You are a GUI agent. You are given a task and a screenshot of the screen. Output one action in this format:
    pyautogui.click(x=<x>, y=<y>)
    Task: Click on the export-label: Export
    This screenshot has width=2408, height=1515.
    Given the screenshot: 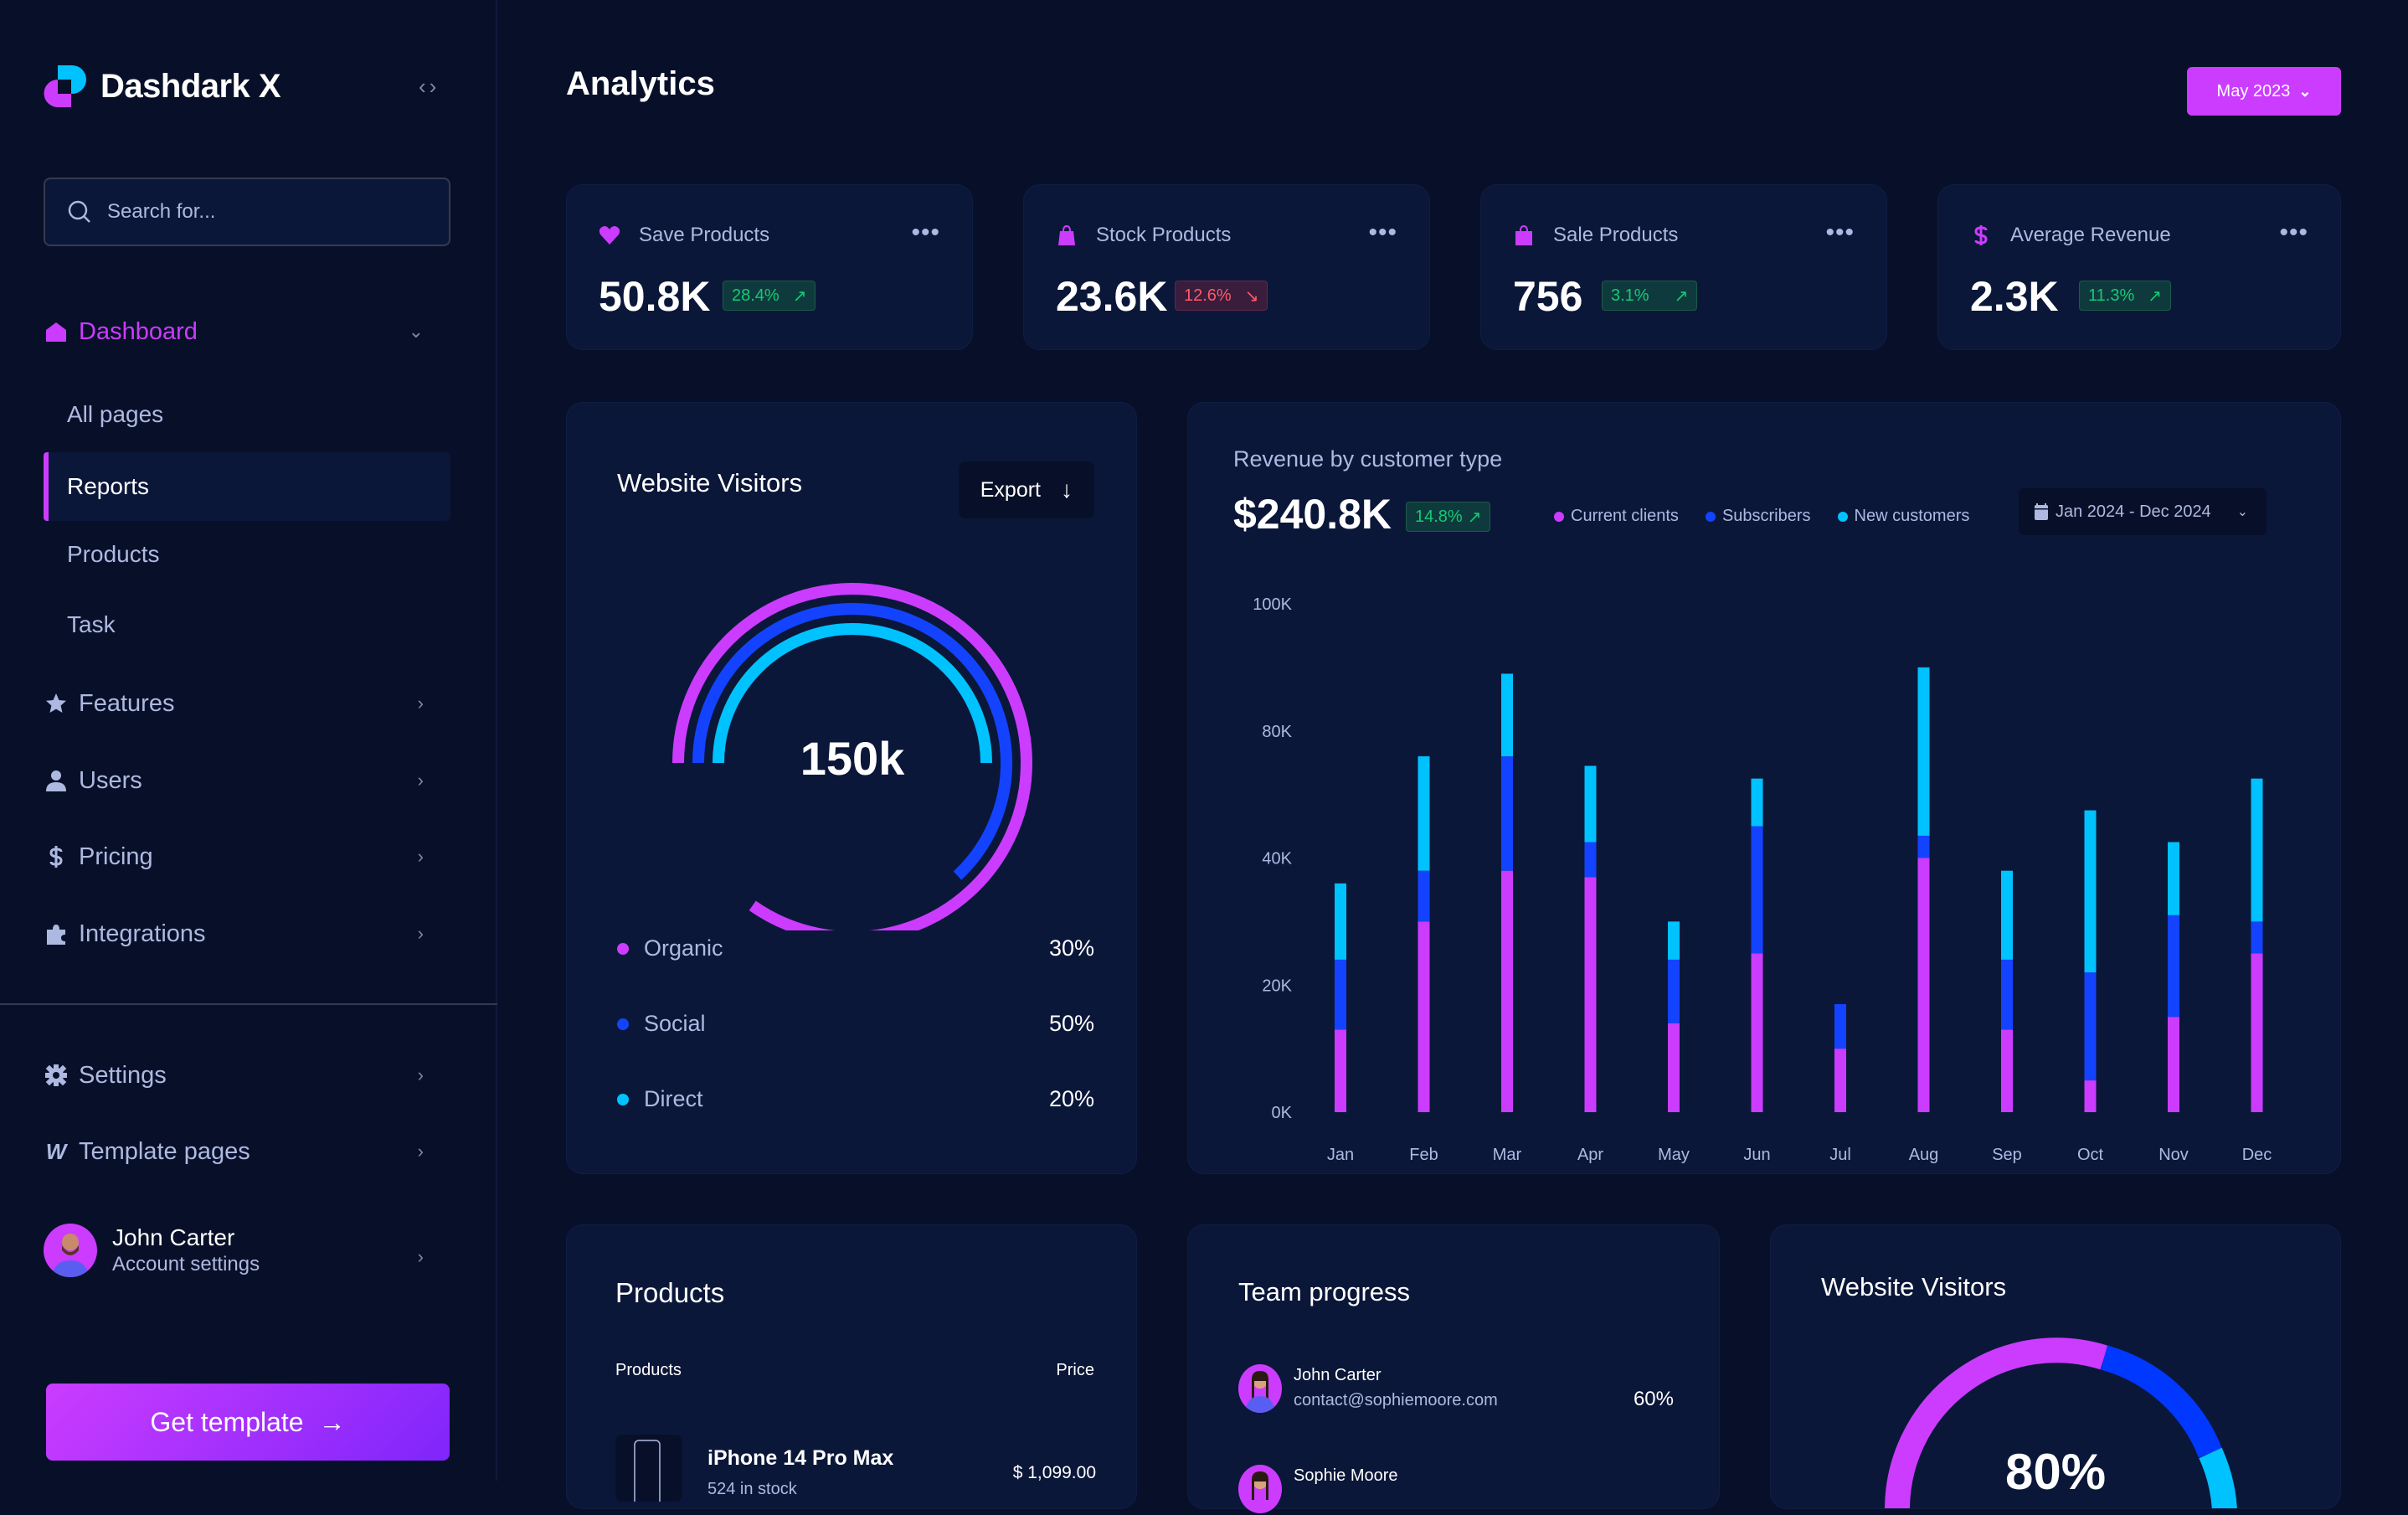 What is the action you would take?
    pyautogui.click(x=1010, y=489)
    